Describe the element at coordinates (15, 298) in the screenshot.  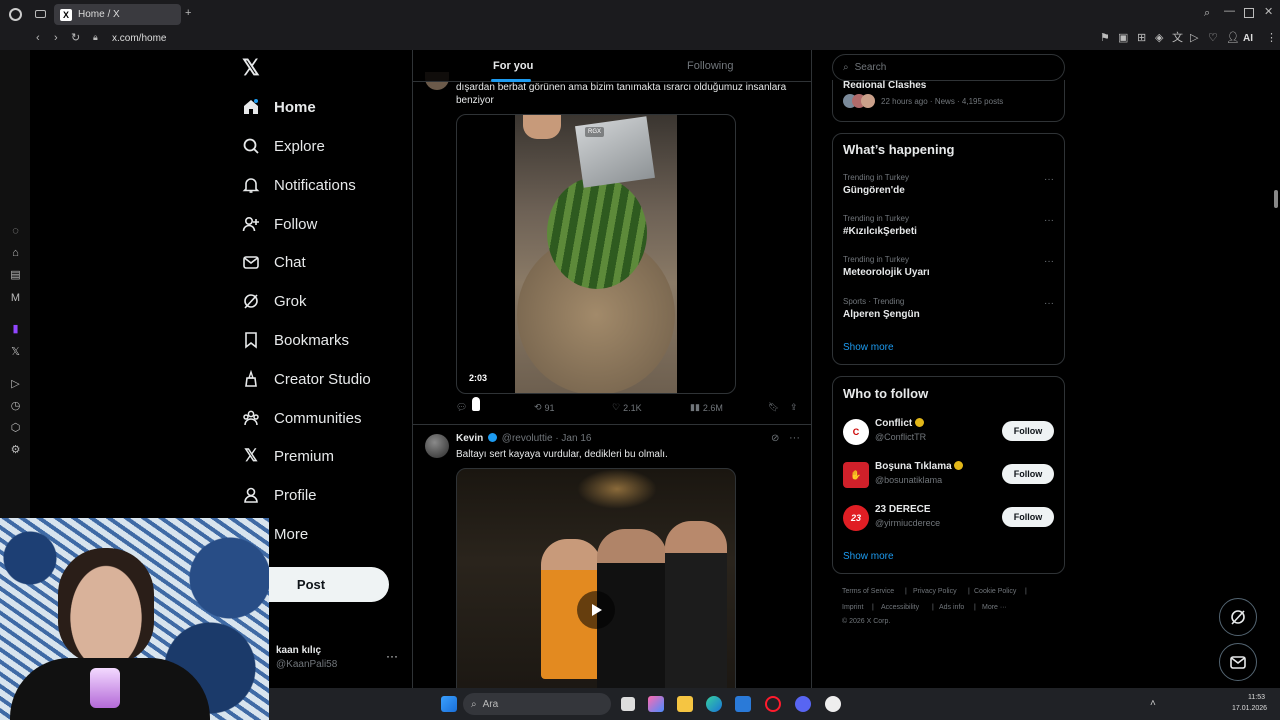
I see `mail-app-icon: M` at that location.